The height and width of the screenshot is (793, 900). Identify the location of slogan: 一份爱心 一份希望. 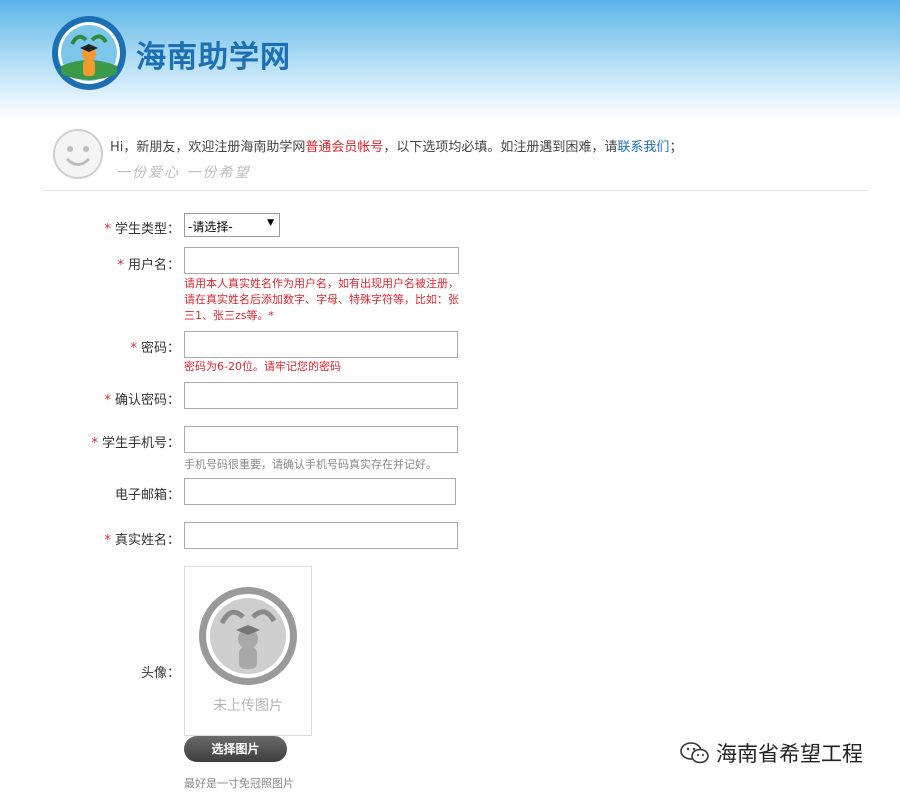
(183, 173).